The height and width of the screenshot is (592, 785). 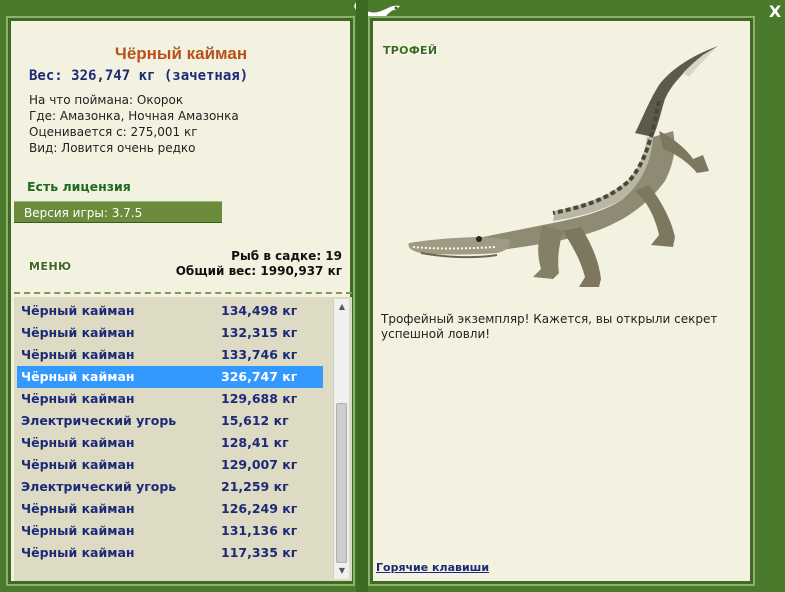 What do you see at coordinates (50, 266) in the screenshot?
I see `menu-button: МЕНЮ` at bounding box center [50, 266].